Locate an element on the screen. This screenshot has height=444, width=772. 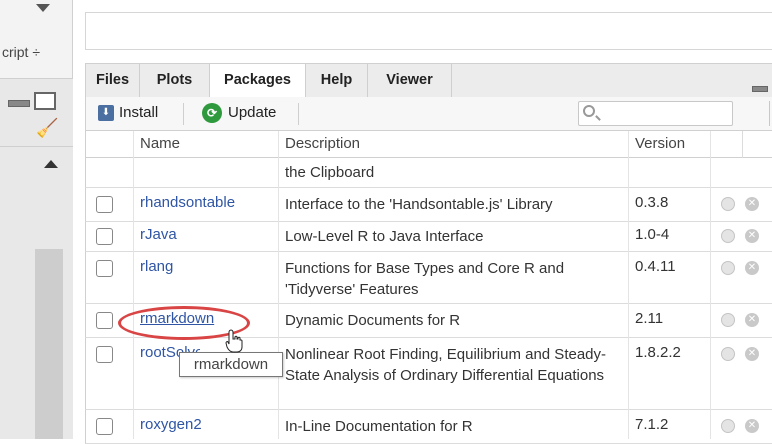
tab-files: Files is located at coordinates (113, 81).